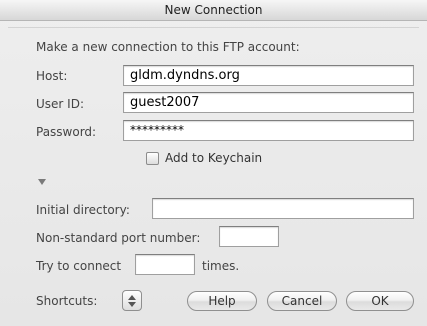 Image resolution: width=427 pixels, height=326 pixels. What do you see at coordinates (268, 102) in the screenshot?
I see `user-id-input: guest2007` at bounding box center [268, 102].